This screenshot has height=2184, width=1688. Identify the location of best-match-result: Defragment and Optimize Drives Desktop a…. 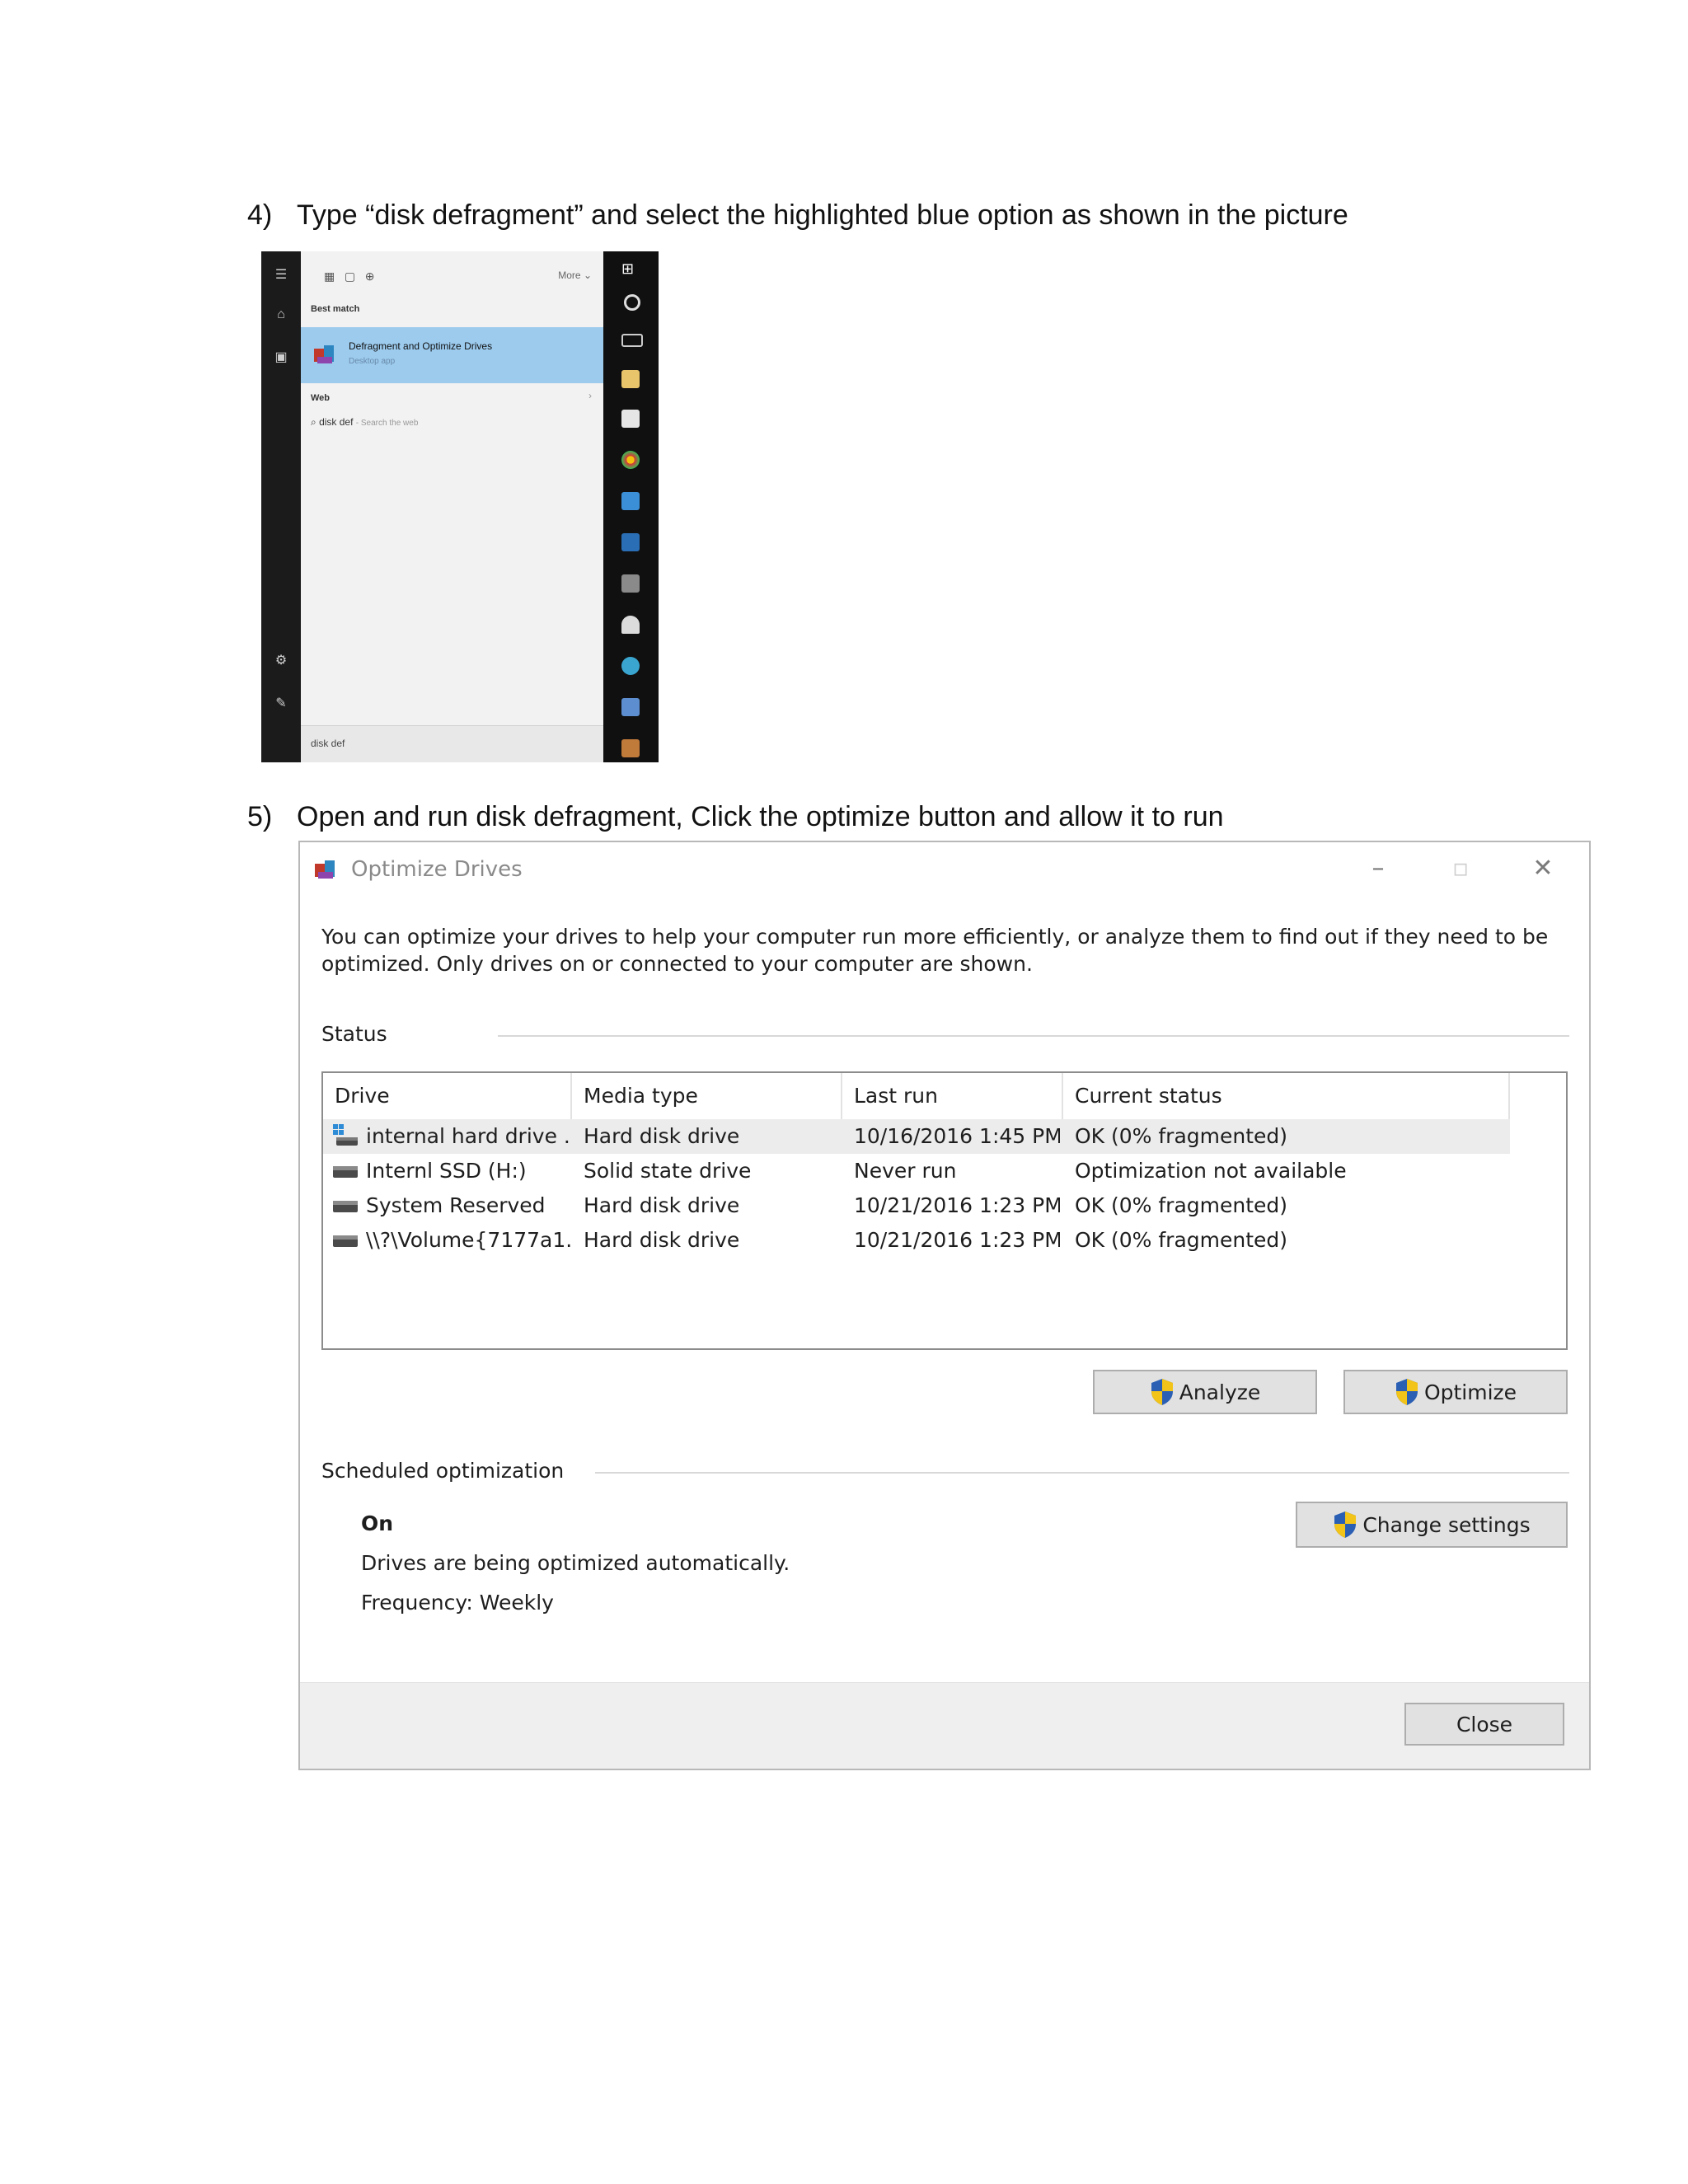
(452, 355).